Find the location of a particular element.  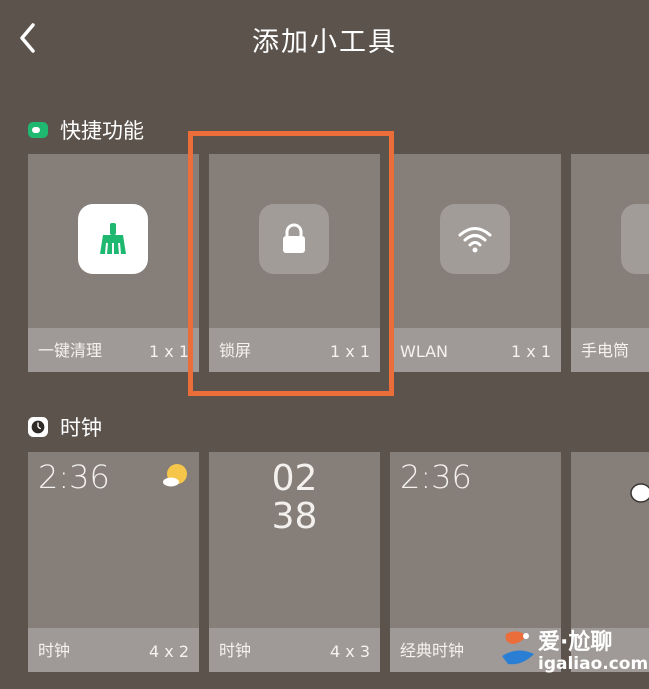

card-footer: 时钟 4 x 3 is located at coordinates (294, 650).